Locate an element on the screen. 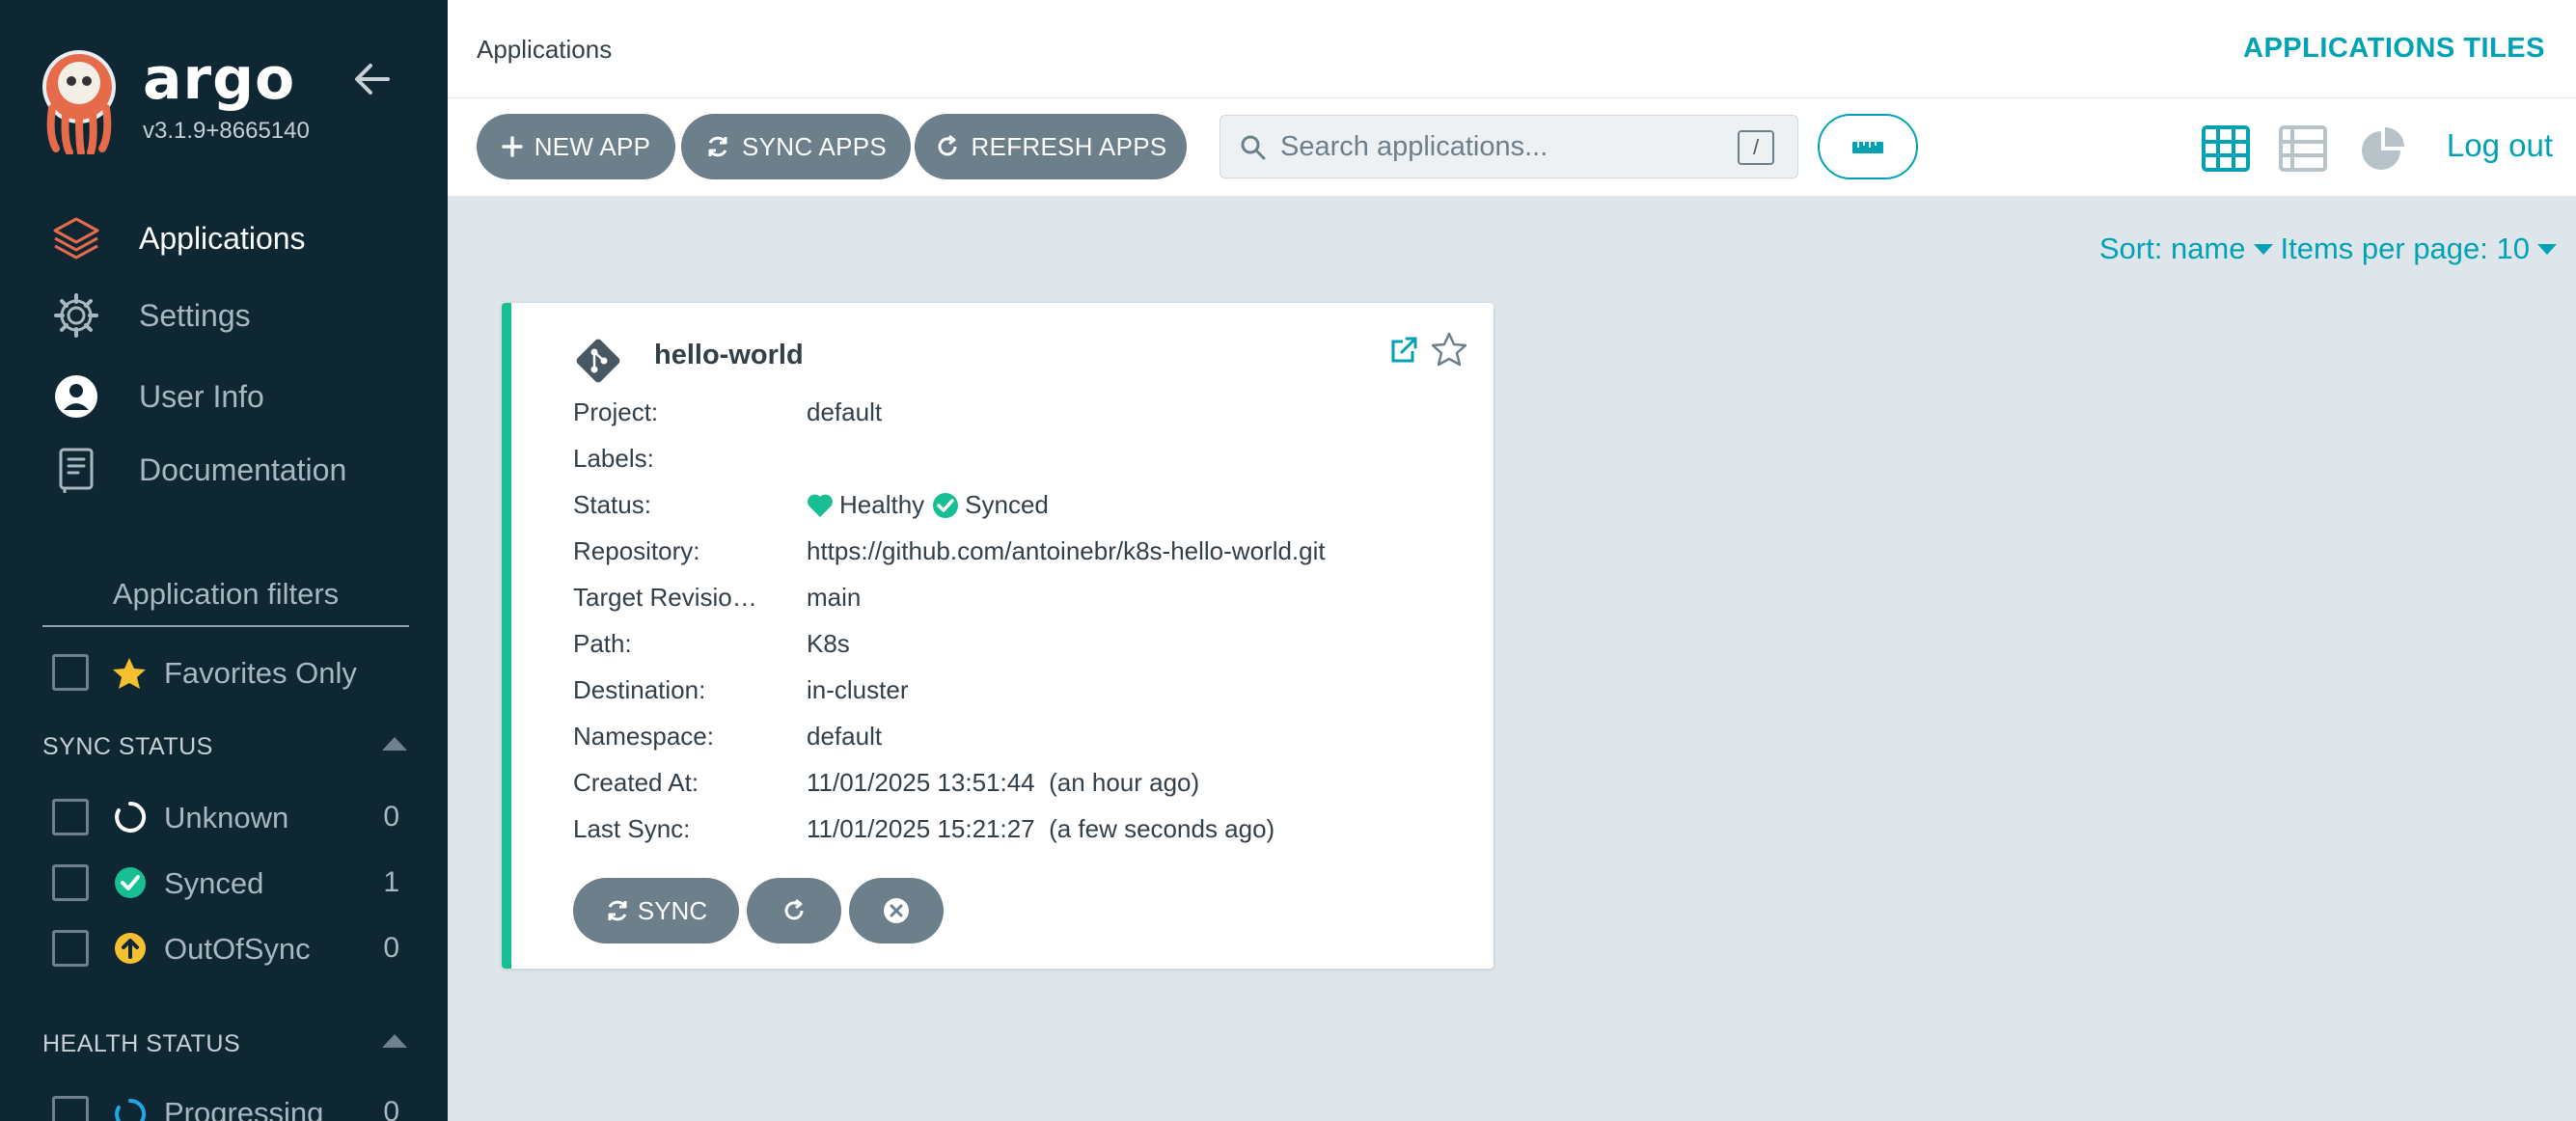  progressing-checkbox is located at coordinates (70, 1108).